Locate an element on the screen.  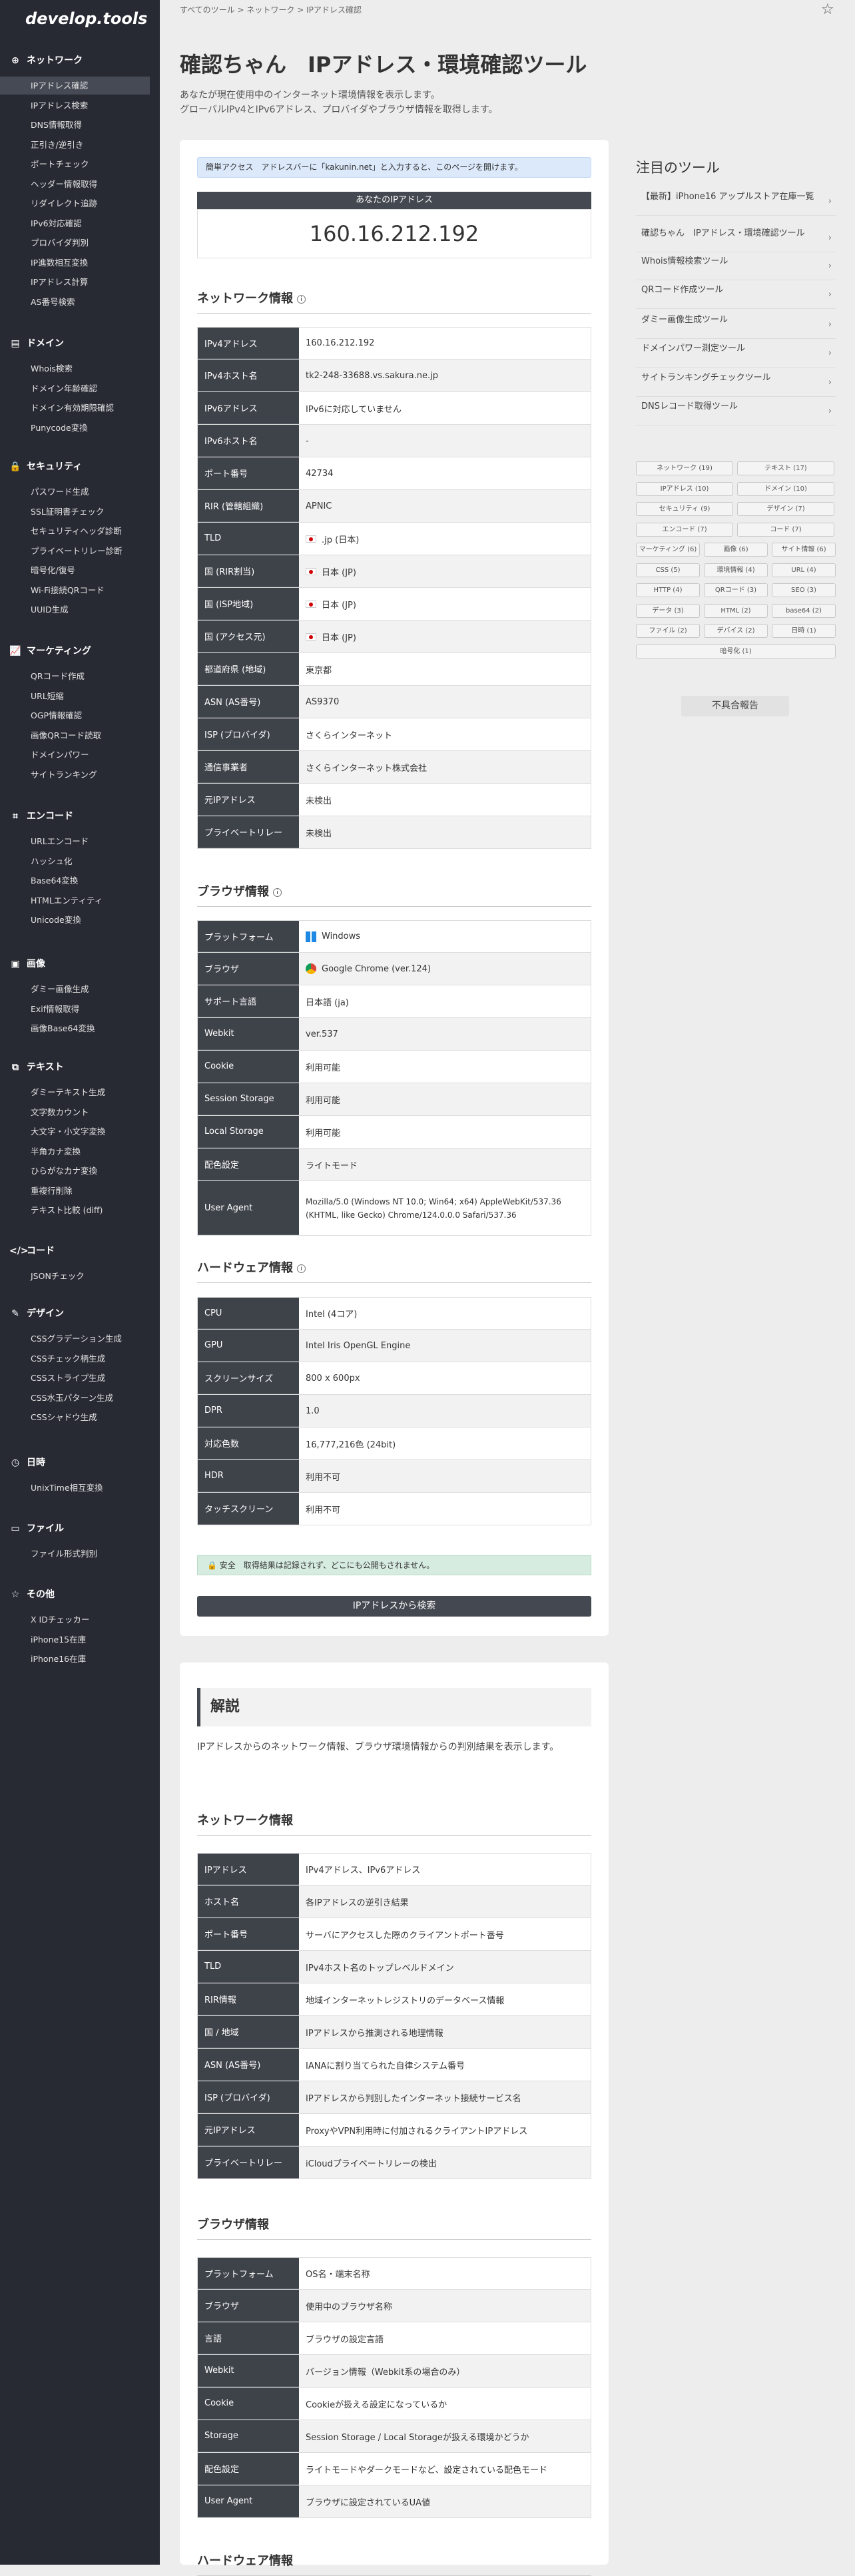
tag-chip: ファイル (2) is located at coordinates (668, 631).